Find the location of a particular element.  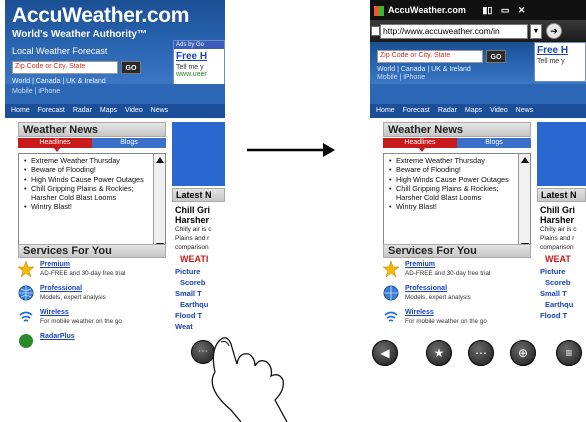

ad-box: Free H Tell me y is located at coordinates (560, 62).